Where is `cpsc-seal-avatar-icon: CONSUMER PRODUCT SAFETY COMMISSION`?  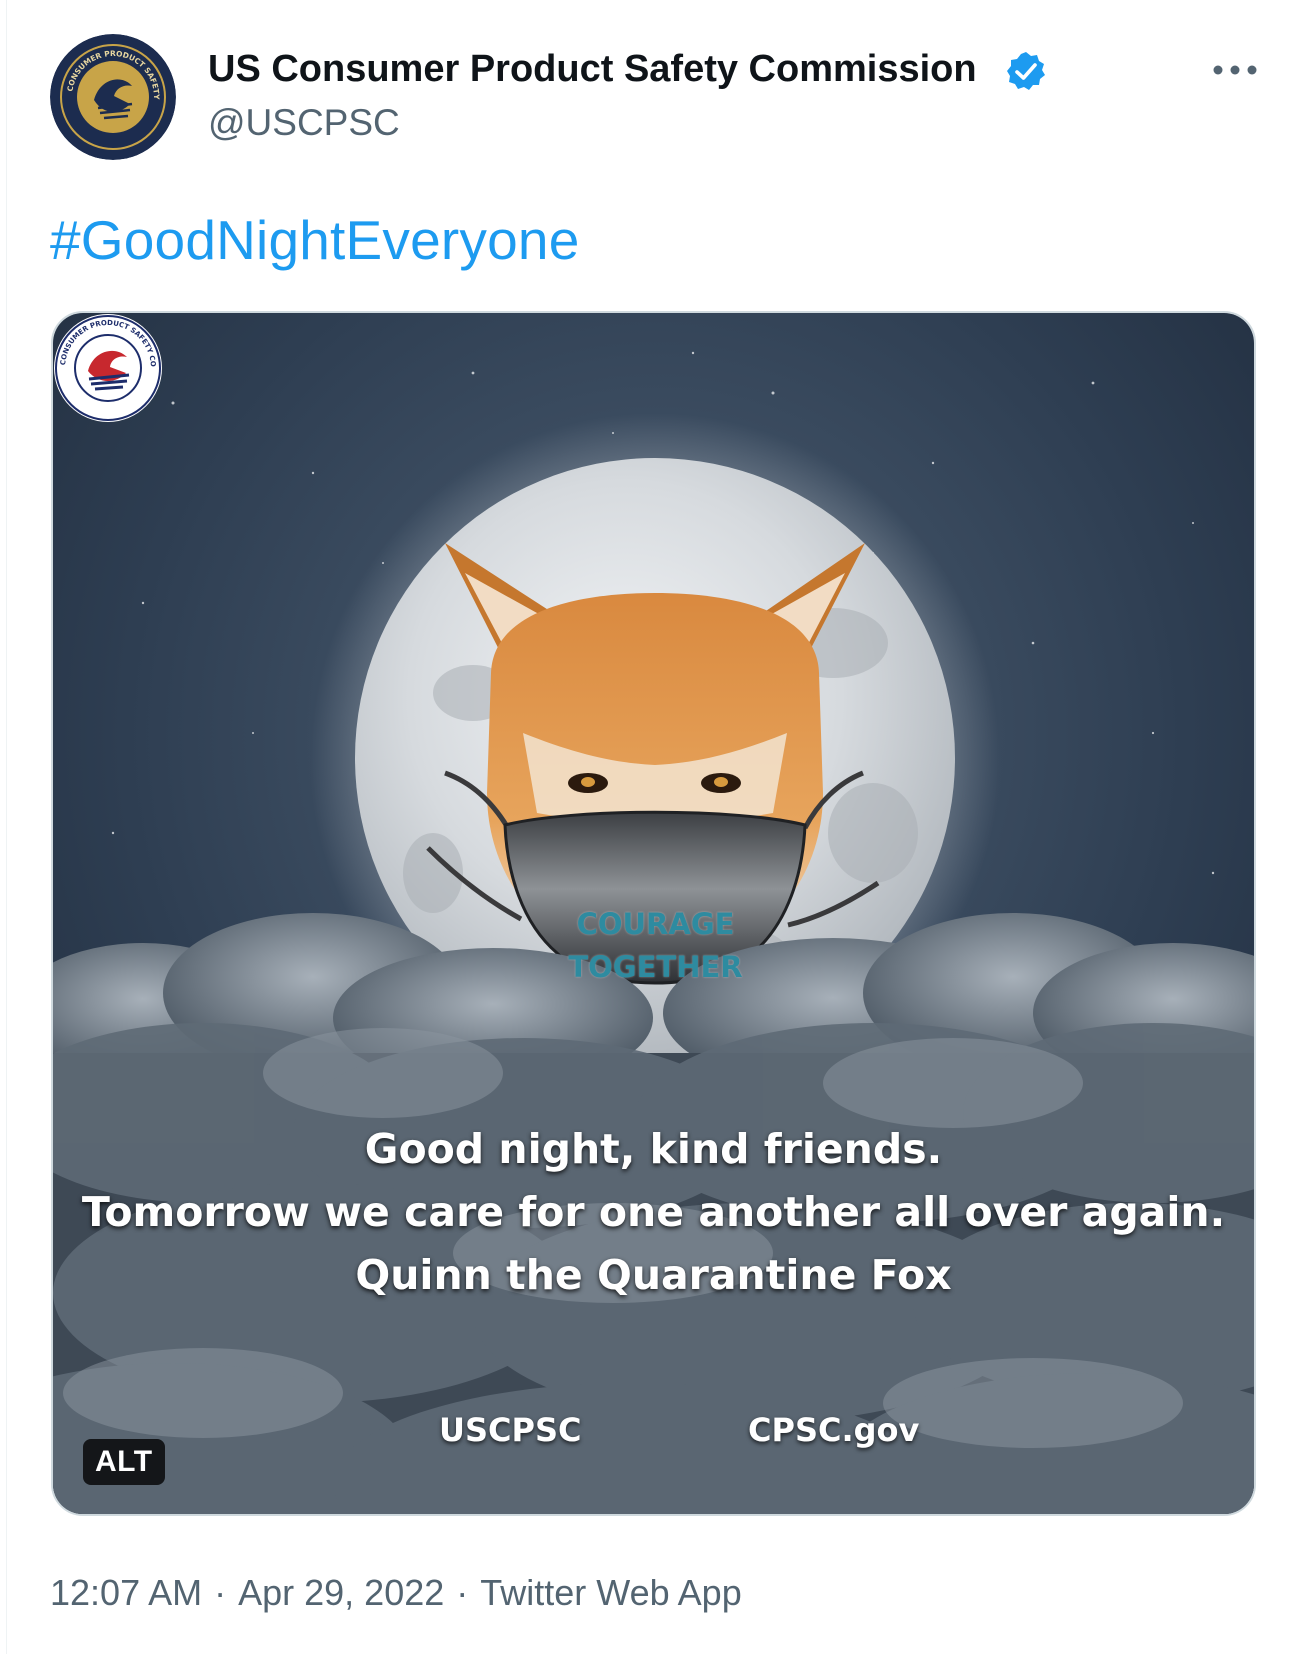 cpsc-seal-avatar-icon: CONSUMER PRODUCT SAFETY COMMISSION is located at coordinates (113, 97).